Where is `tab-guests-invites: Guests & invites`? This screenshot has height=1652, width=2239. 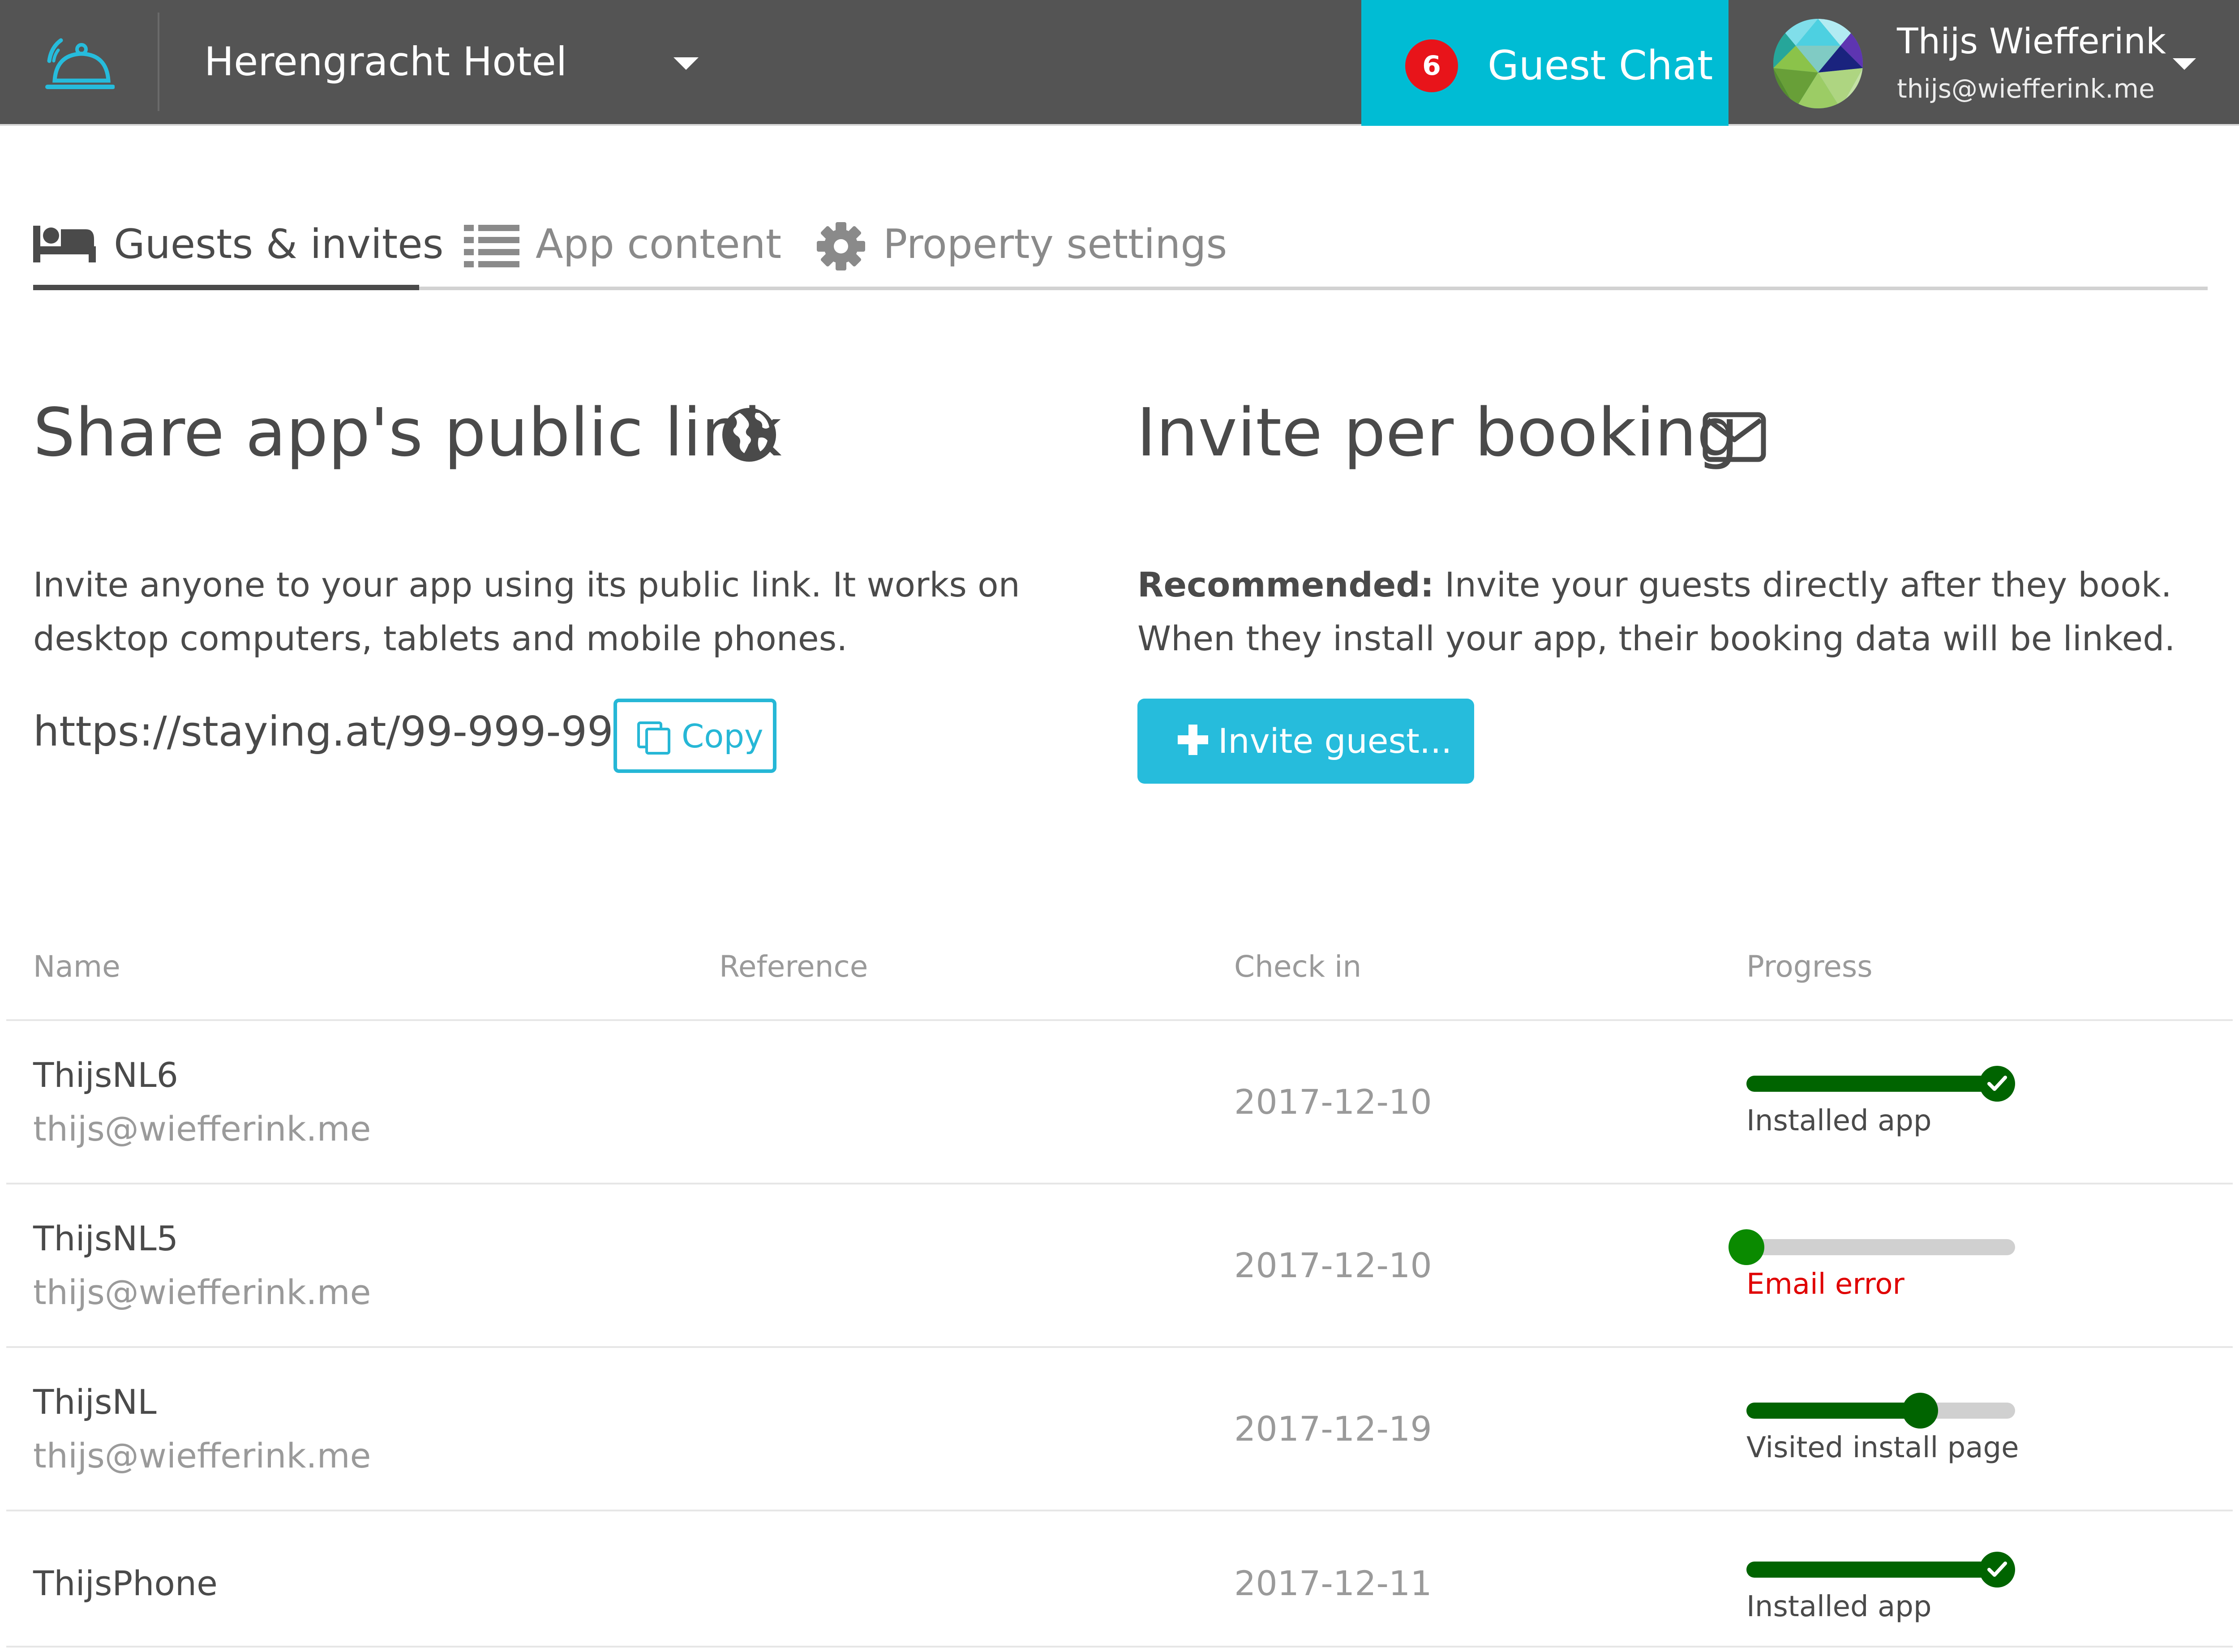 tab-guests-invites: Guests & invites is located at coordinates (238, 249).